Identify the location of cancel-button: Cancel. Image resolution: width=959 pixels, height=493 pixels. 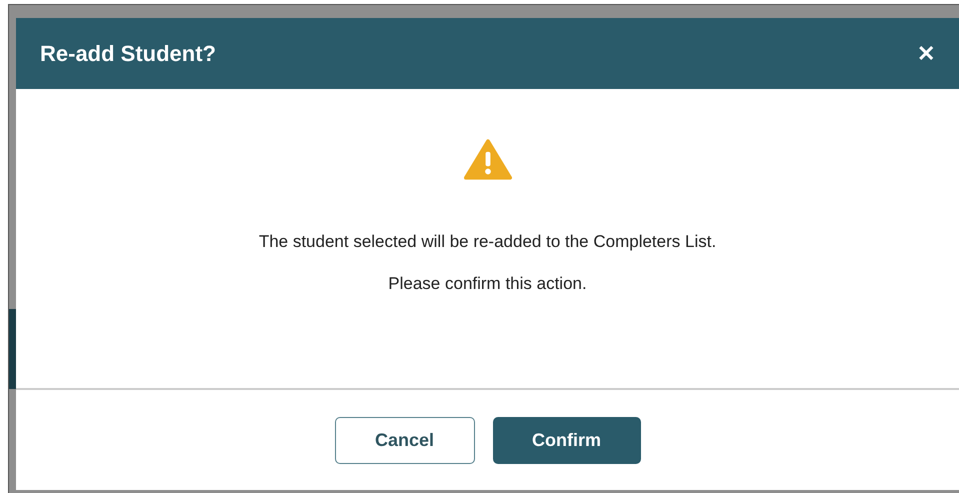
(404, 440).